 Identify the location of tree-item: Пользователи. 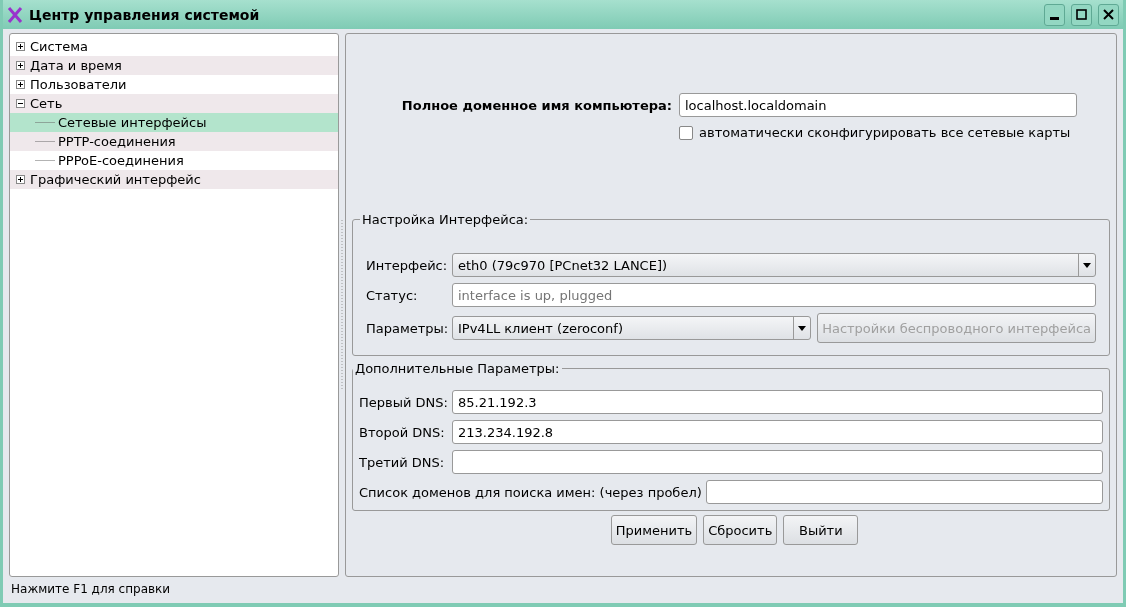
(174, 84).